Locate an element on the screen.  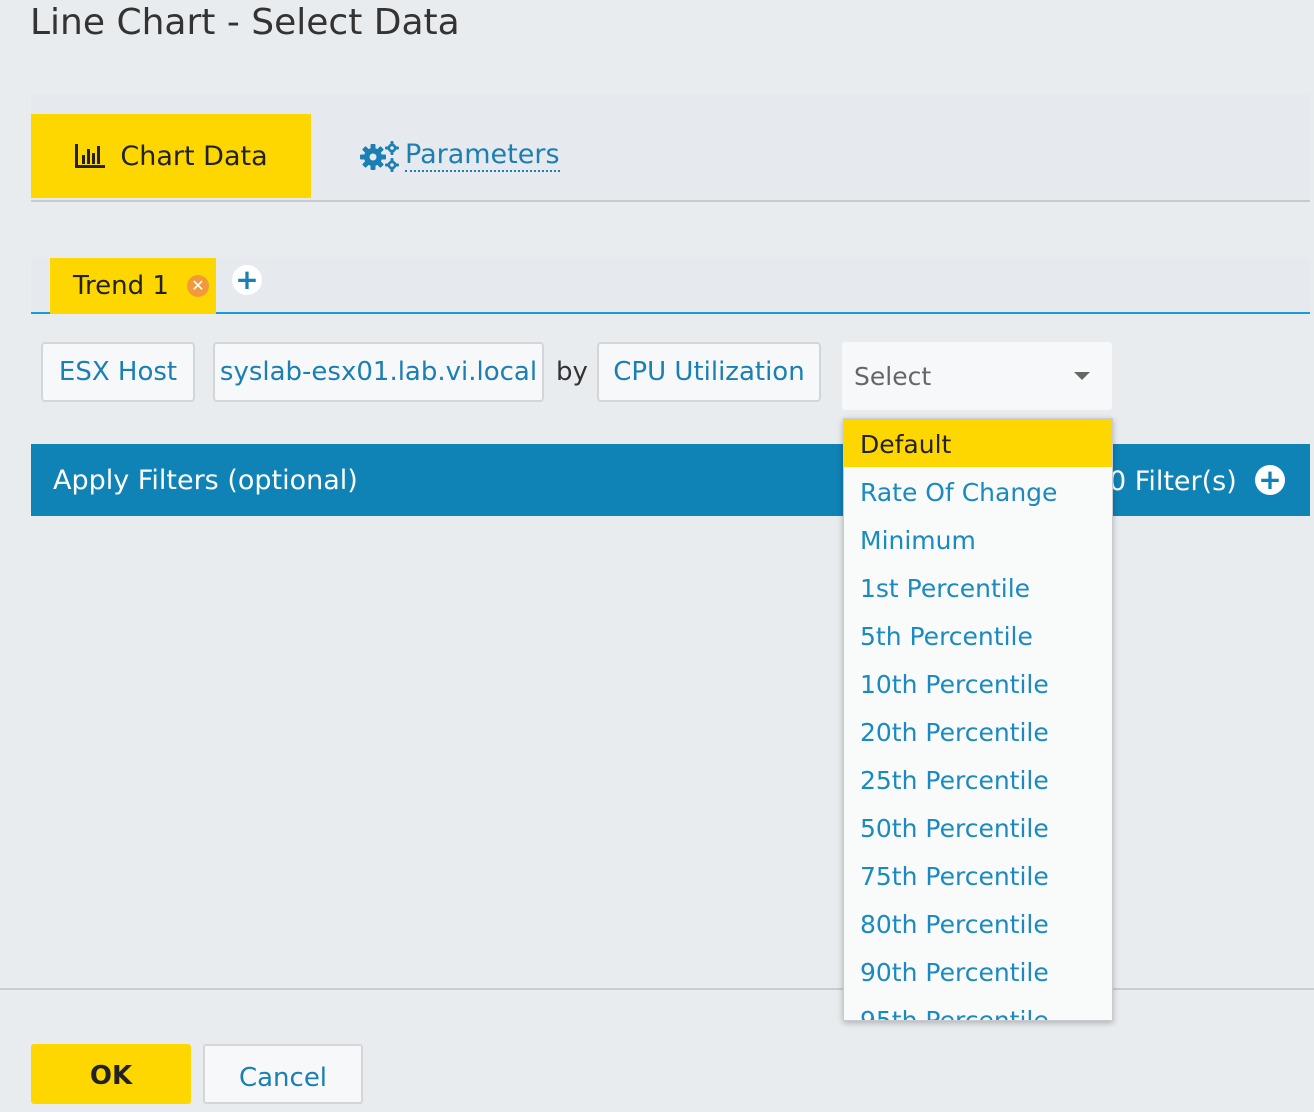
tab-chart-data-label: Chart Data is located at coordinates (194, 156).